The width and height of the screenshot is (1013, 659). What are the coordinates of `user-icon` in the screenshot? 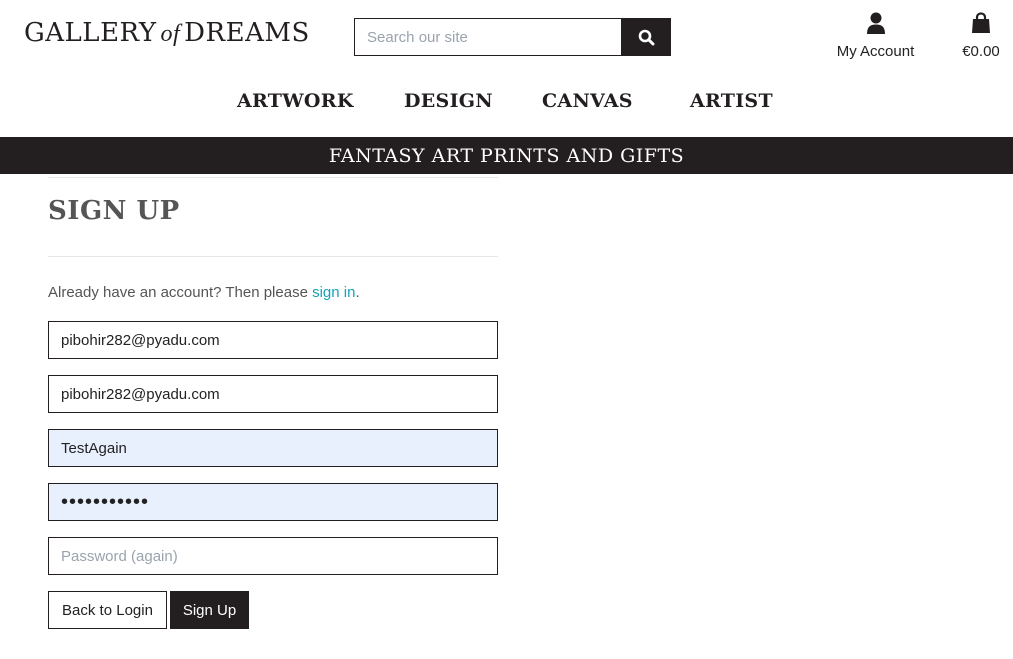 It's located at (875, 23).